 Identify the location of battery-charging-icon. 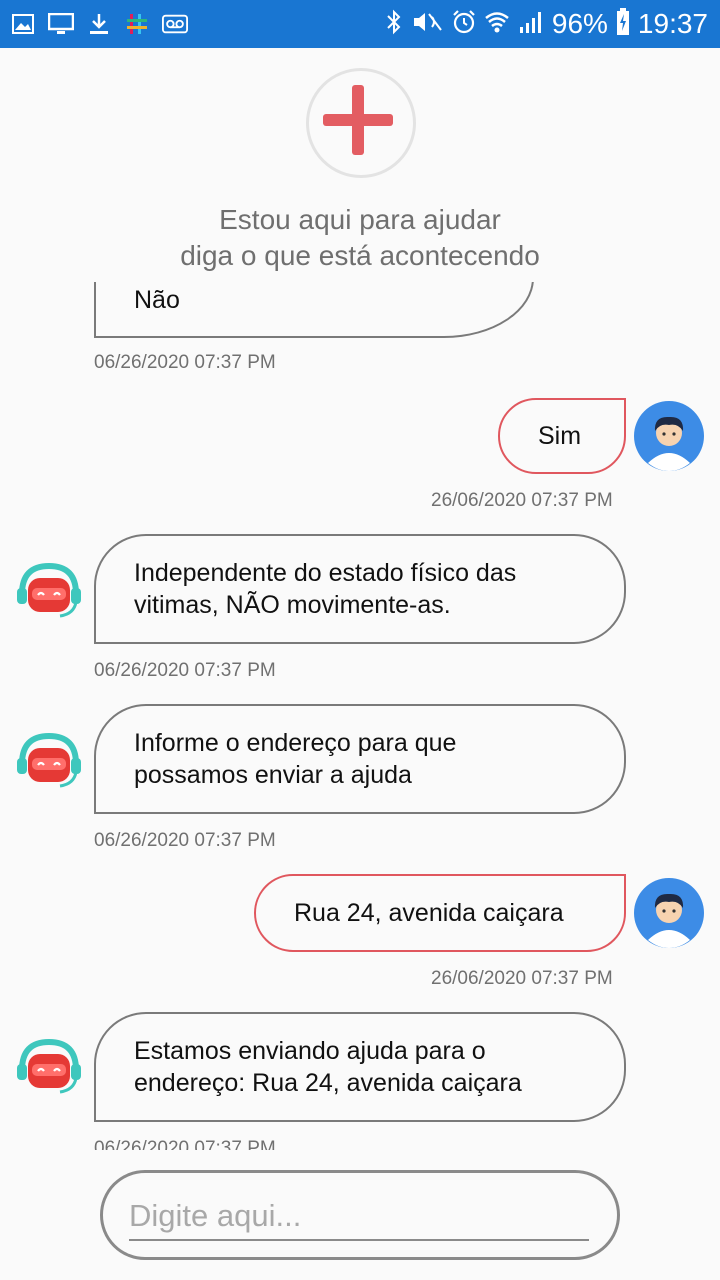
(623, 24).